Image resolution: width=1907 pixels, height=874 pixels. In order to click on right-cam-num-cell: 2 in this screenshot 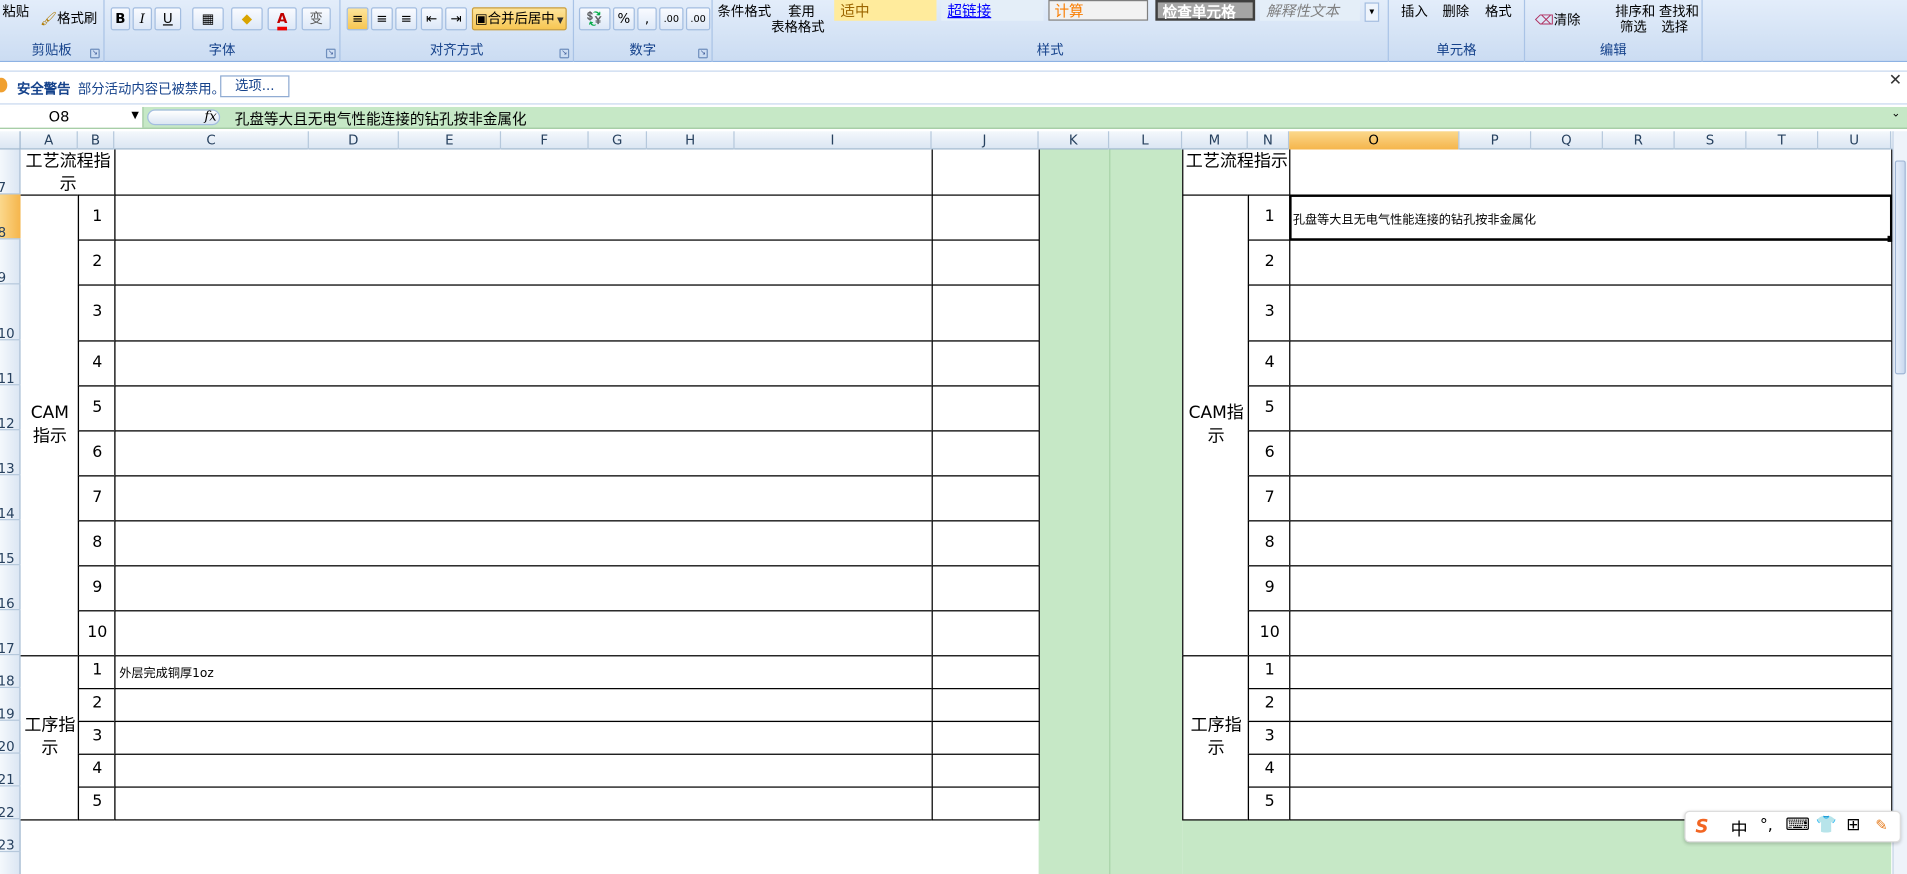, I will do `click(1269, 262)`.